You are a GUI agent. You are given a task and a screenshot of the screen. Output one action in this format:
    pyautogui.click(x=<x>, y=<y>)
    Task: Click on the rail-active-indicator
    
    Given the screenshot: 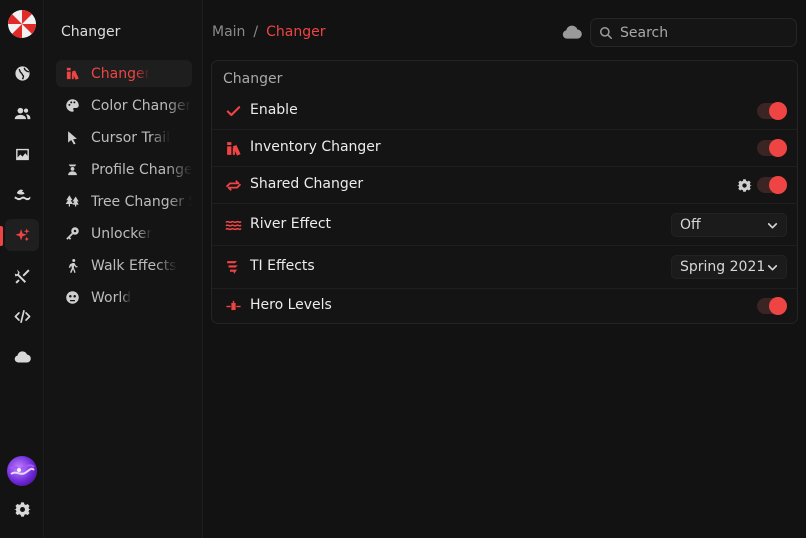 What is the action you would take?
    pyautogui.click(x=1, y=236)
    